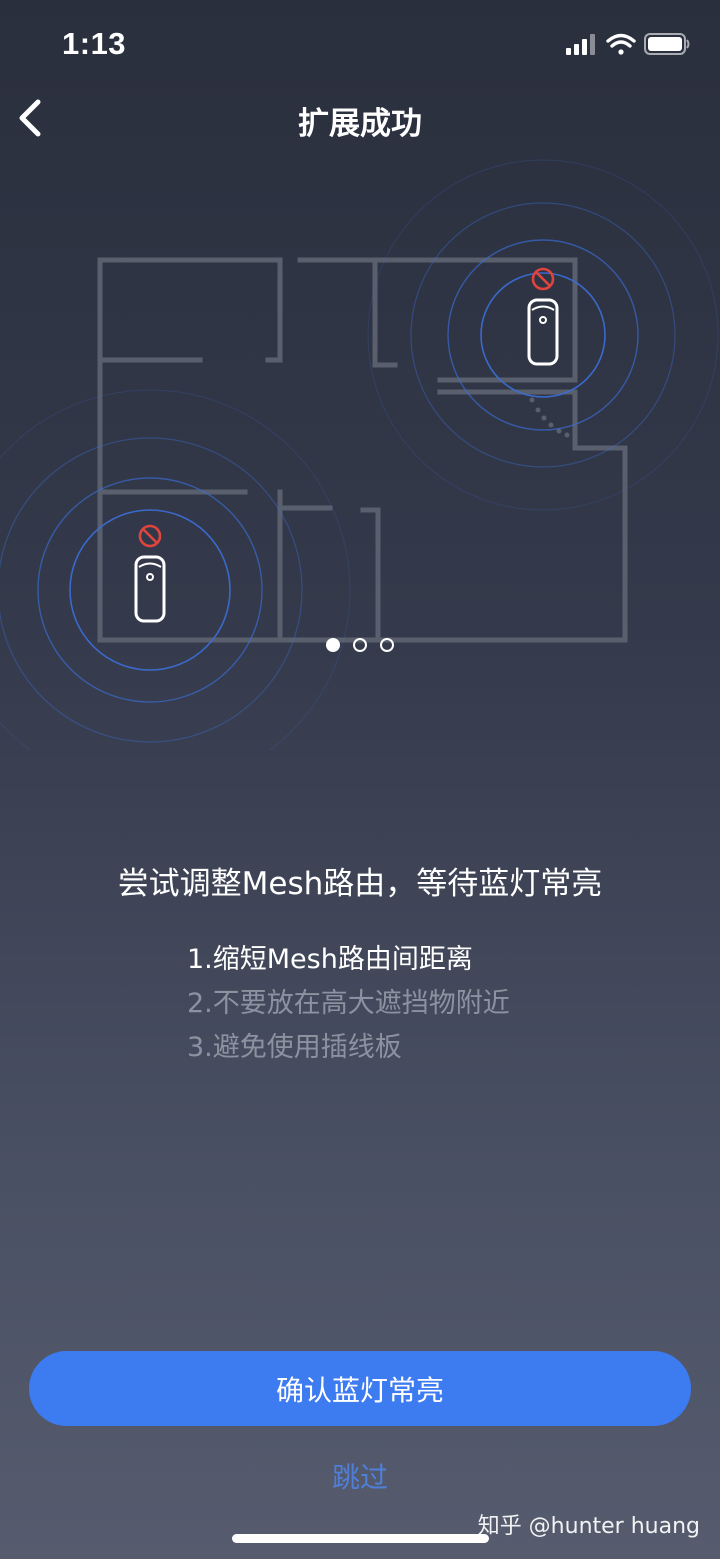 This screenshot has height=1559, width=720. I want to click on skip-link: 跳过, so click(360, 1476).